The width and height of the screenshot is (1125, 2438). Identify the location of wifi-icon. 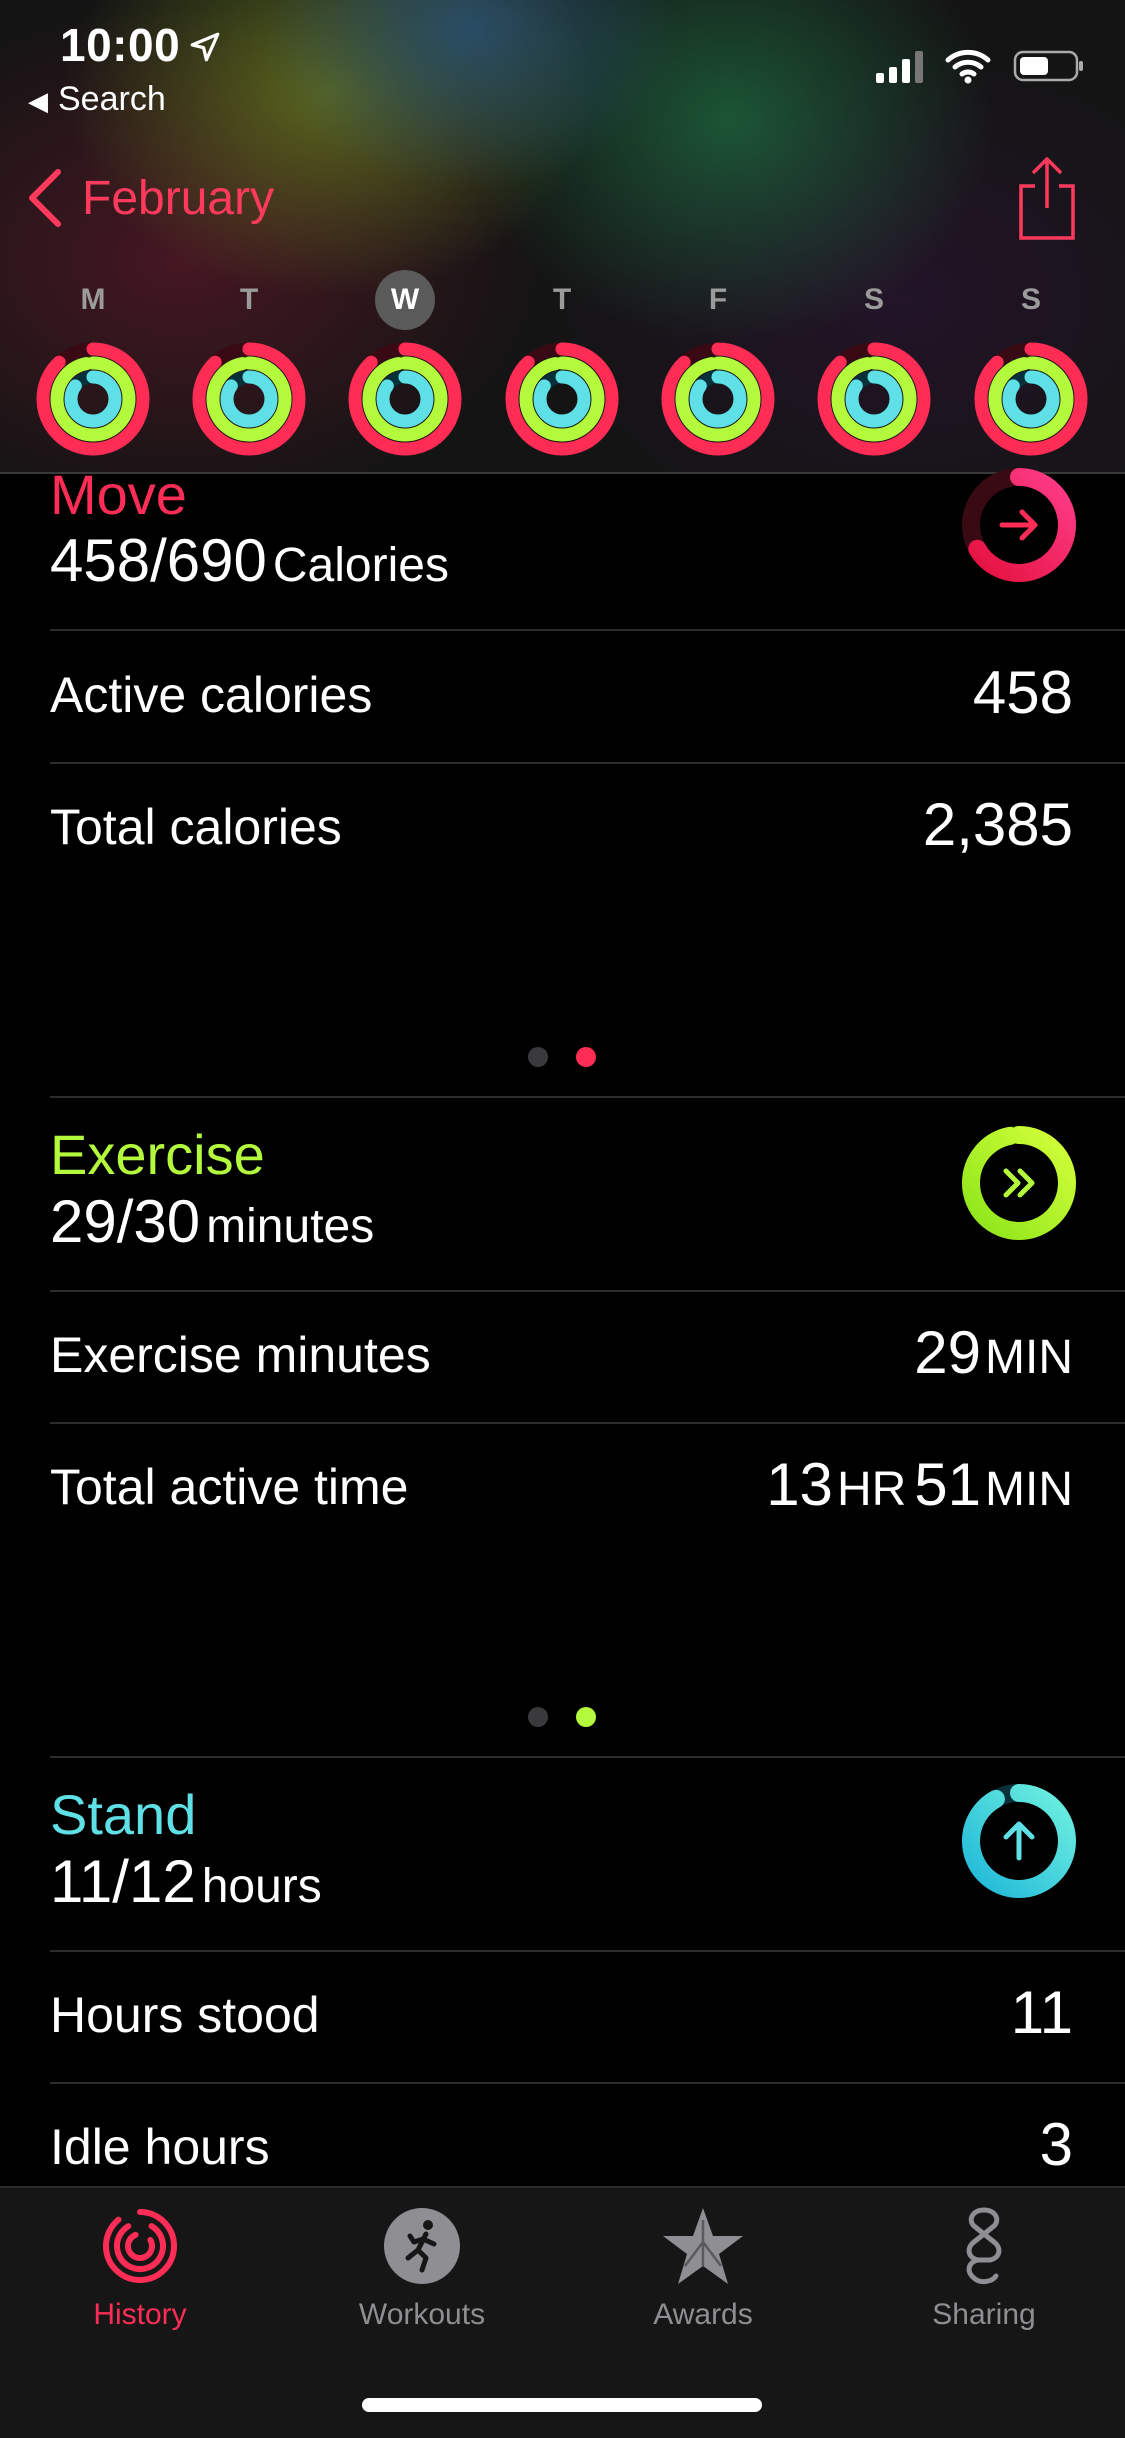
(968, 66).